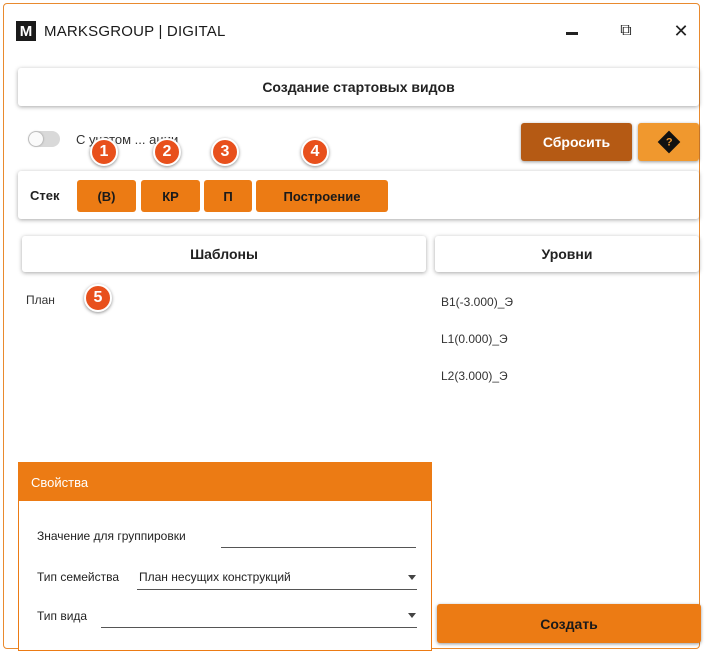 This screenshot has height=653, width=705. I want to click on properties-header: Свойства, so click(225, 482).